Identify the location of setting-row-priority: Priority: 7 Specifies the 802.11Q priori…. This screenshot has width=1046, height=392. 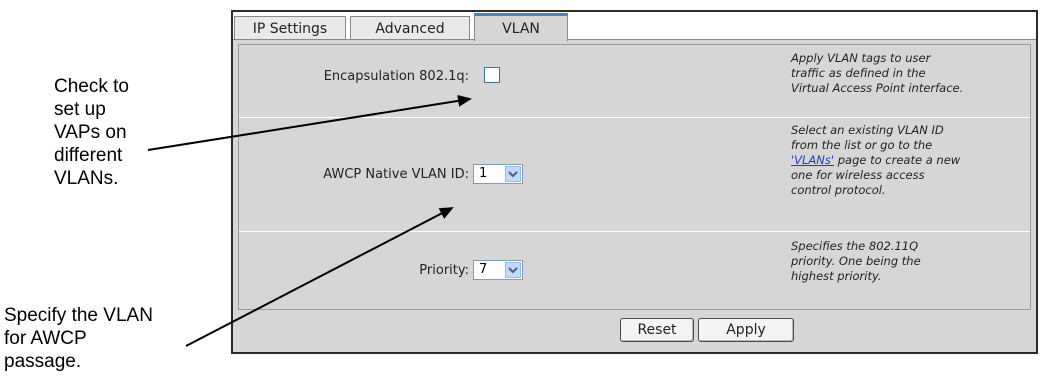
(634, 271).